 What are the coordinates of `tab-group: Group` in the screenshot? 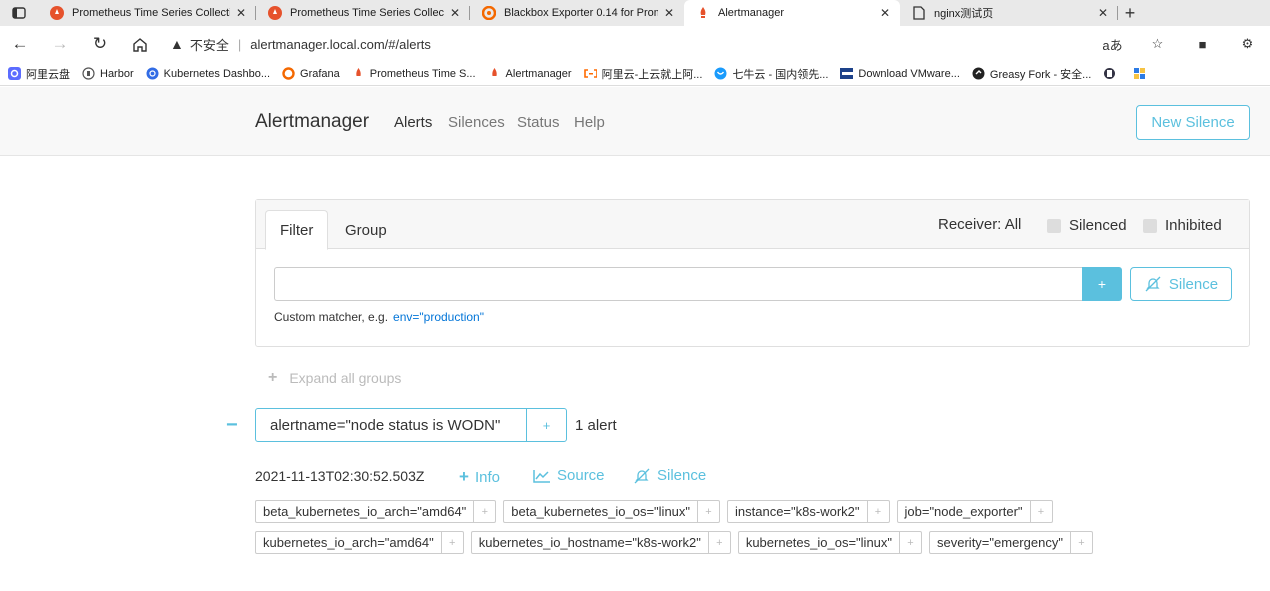 It's located at (366, 230).